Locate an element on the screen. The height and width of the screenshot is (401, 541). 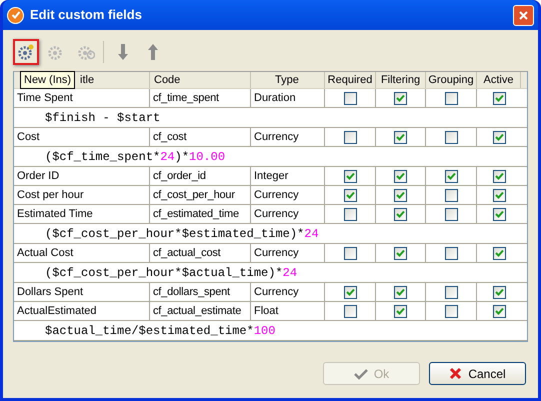
check-badge-icon is located at coordinates (15, 15).